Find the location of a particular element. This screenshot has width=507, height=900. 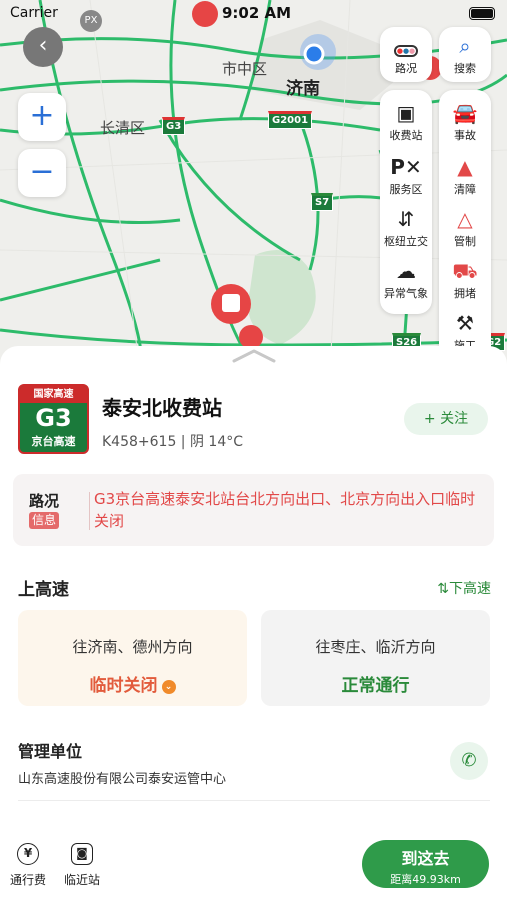

facility-layer-panel: ▣ 收费站 P✕ 服务区 ⇵ 枢纽立交 ☁ 异常气象 is located at coordinates (406, 202).